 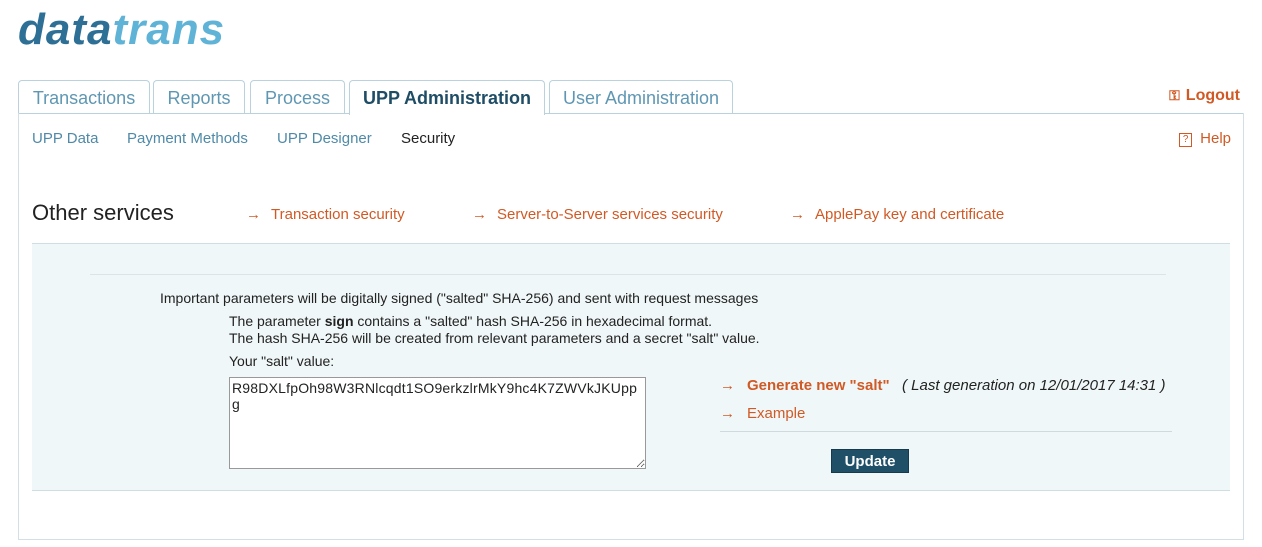 I want to click on applepay-key-link: → ApplePay key and certificate, so click(x=897, y=214).